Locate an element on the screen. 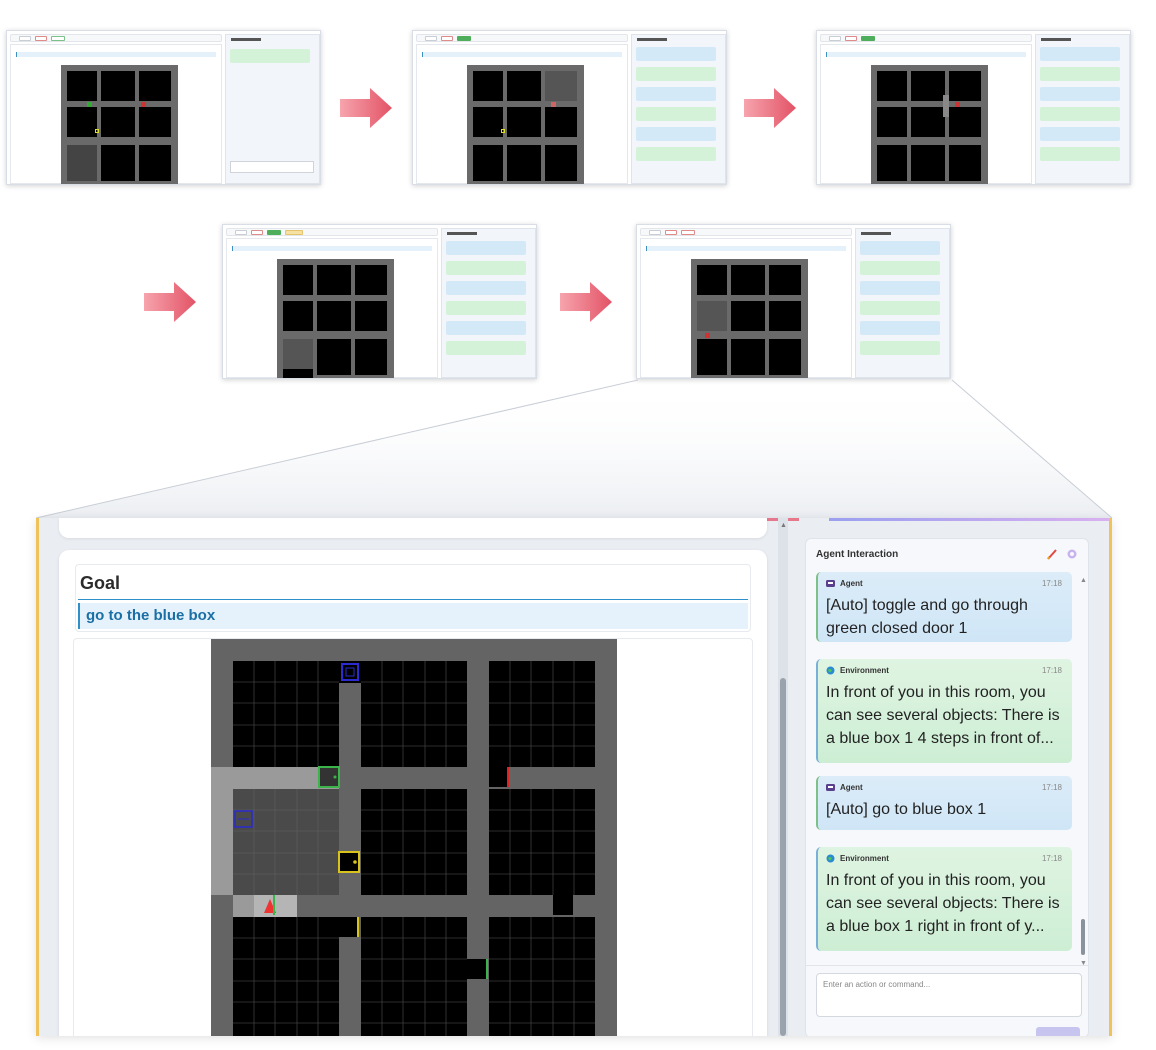 This screenshot has width=1156, height=1050. chat-scrollbar: ▲ ▼ is located at coordinates (1083, 772).